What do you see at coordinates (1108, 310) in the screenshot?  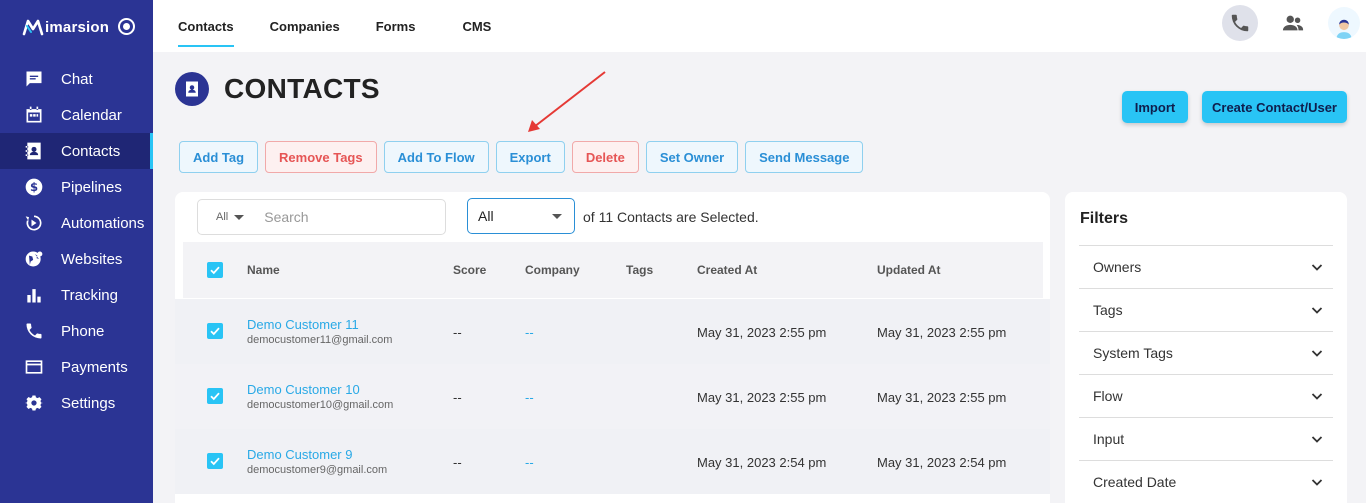 I see `filter-label: Tags` at bounding box center [1108, 310].